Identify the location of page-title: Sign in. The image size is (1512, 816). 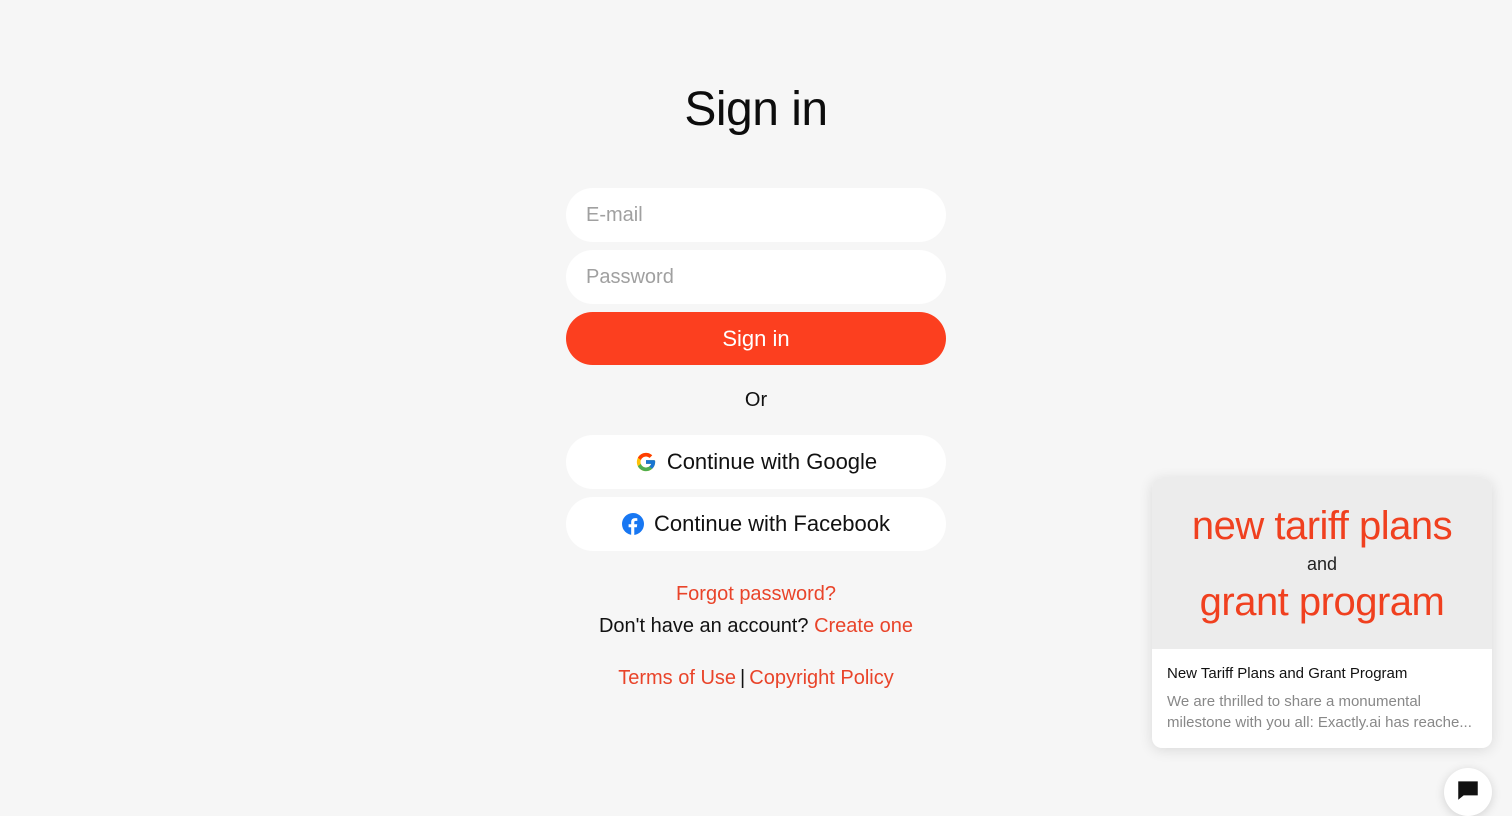
(756, 109).